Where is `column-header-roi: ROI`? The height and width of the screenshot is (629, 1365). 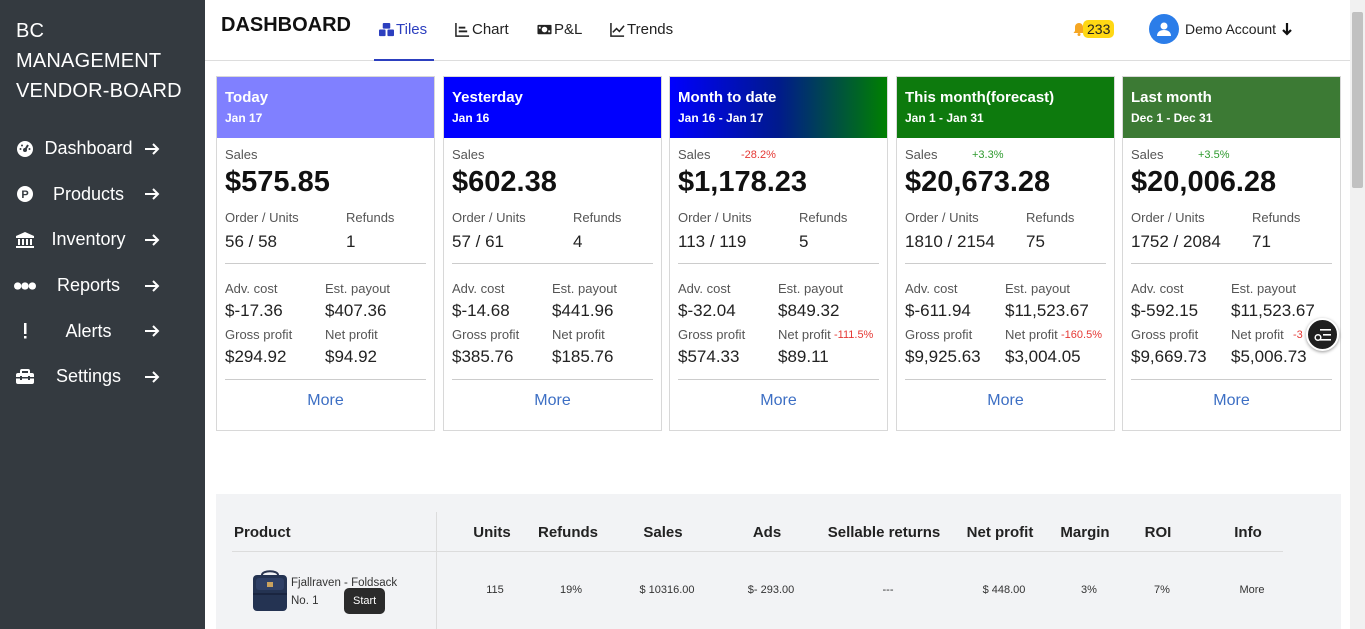 column-header-roi: ROI is located at coordinates (1158, 532).